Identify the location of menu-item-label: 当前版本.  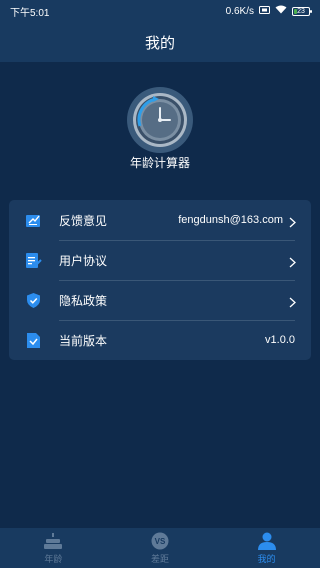
(83, 340).